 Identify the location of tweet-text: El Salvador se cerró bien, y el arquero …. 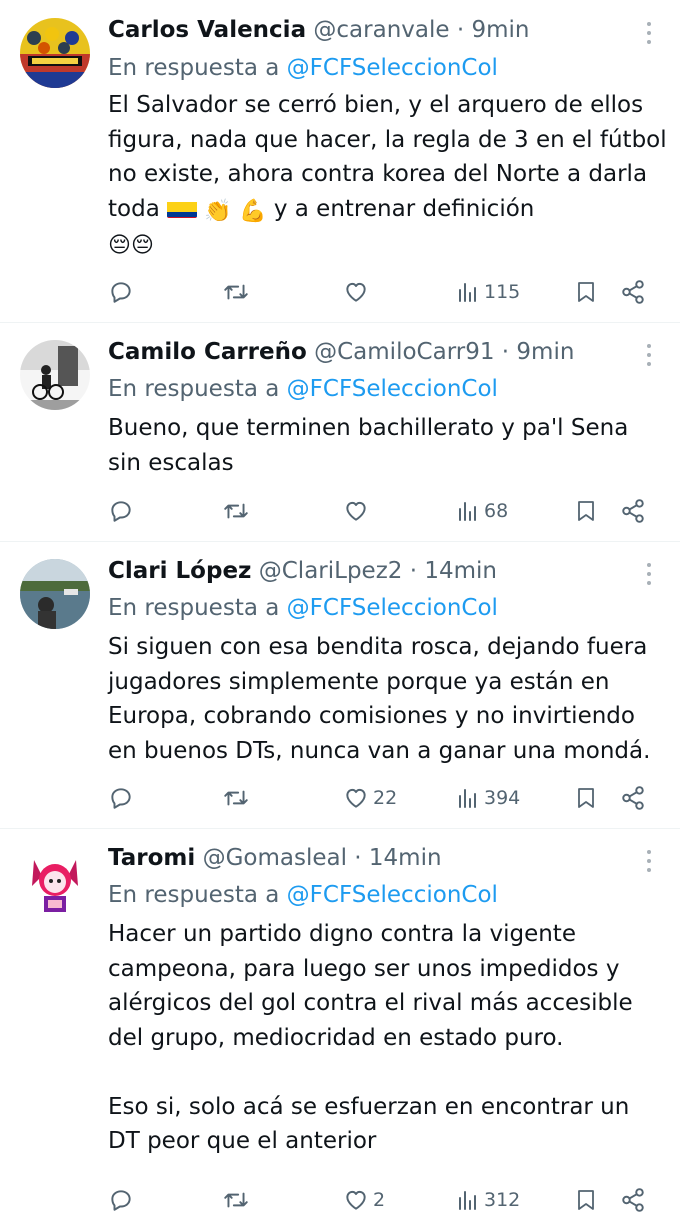
(388, 174).